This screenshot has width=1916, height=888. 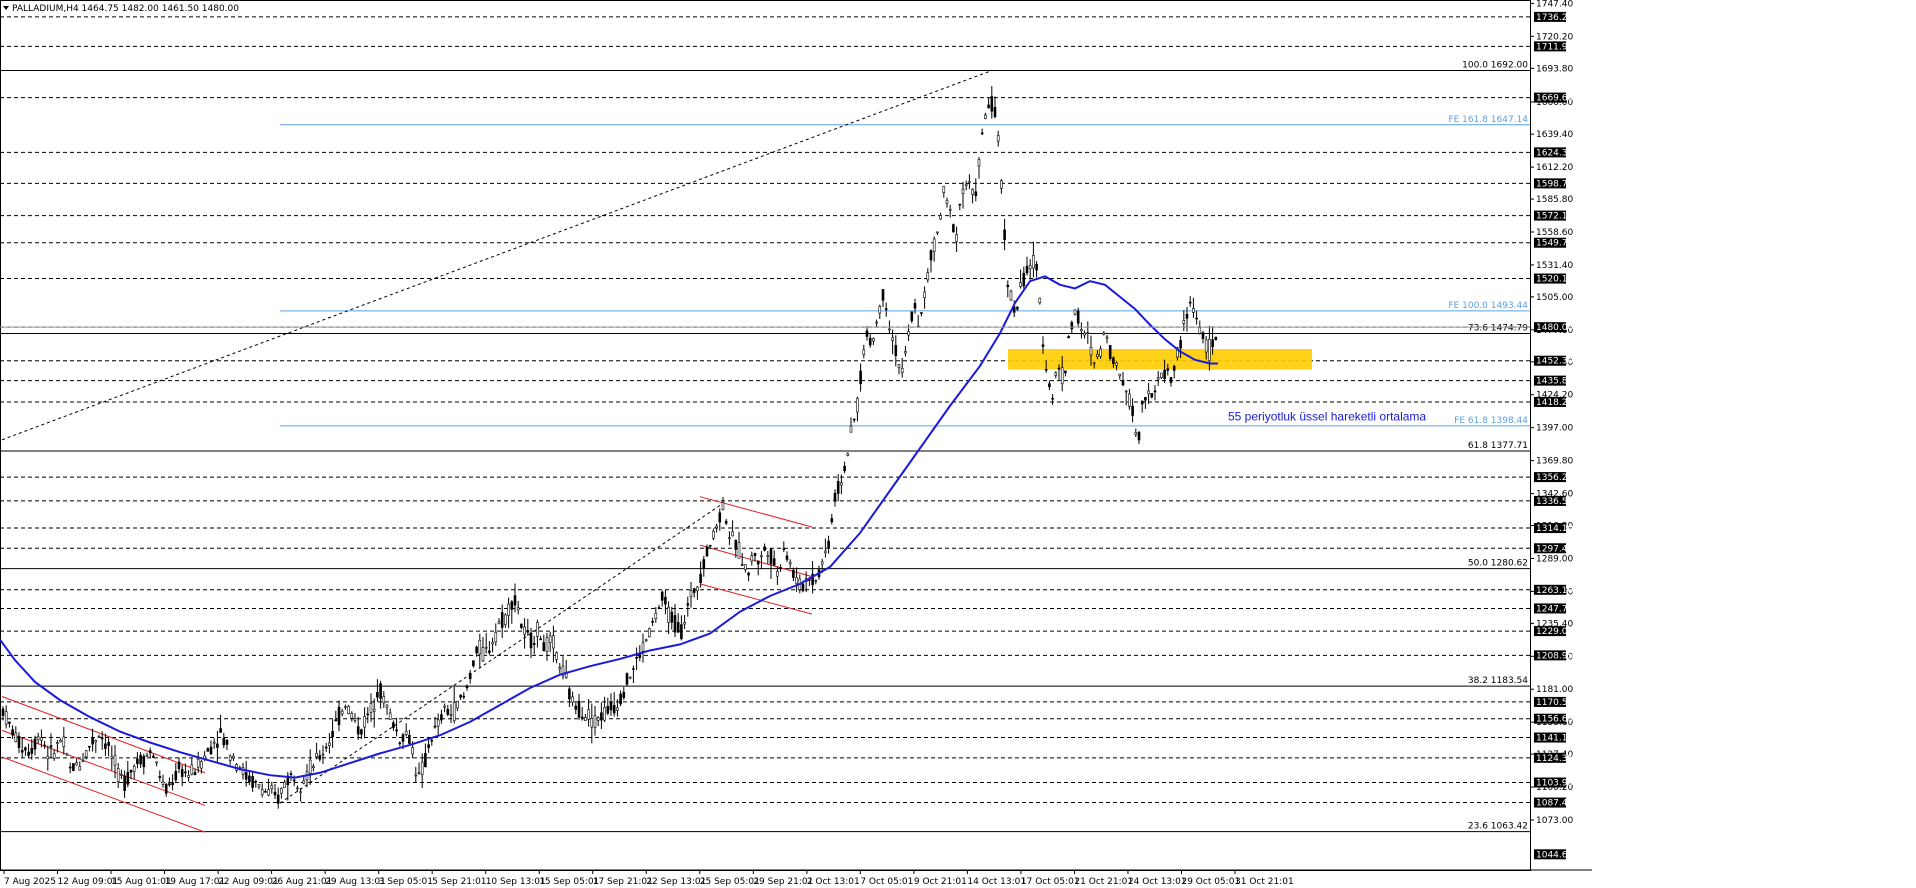 I want to click on price-tag-14: 1314.10, so click(x=1554, y=529).